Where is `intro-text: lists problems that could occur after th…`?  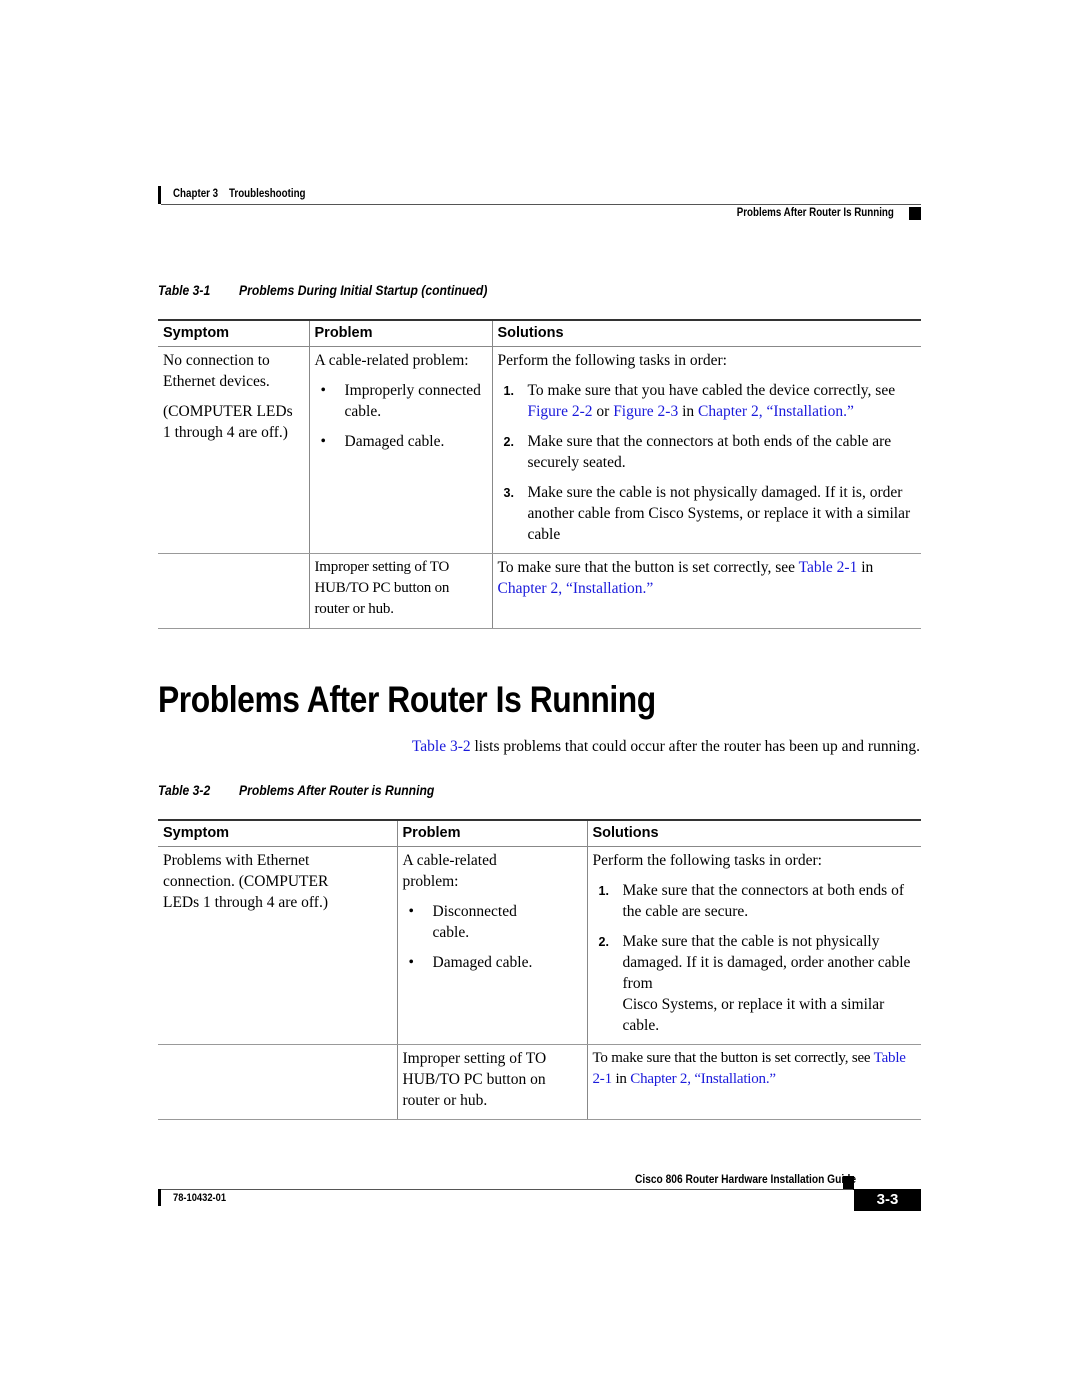
intro-text: lists problems that could occur after th… is located at coordinates (695, 746).